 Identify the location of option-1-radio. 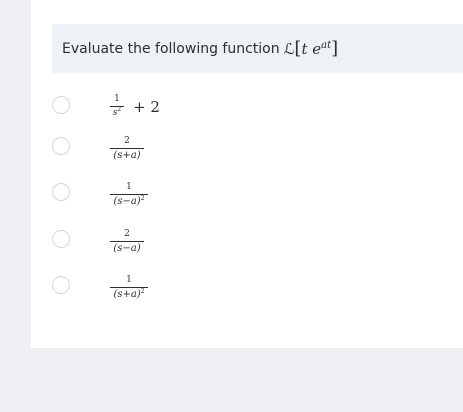
(61, 105).